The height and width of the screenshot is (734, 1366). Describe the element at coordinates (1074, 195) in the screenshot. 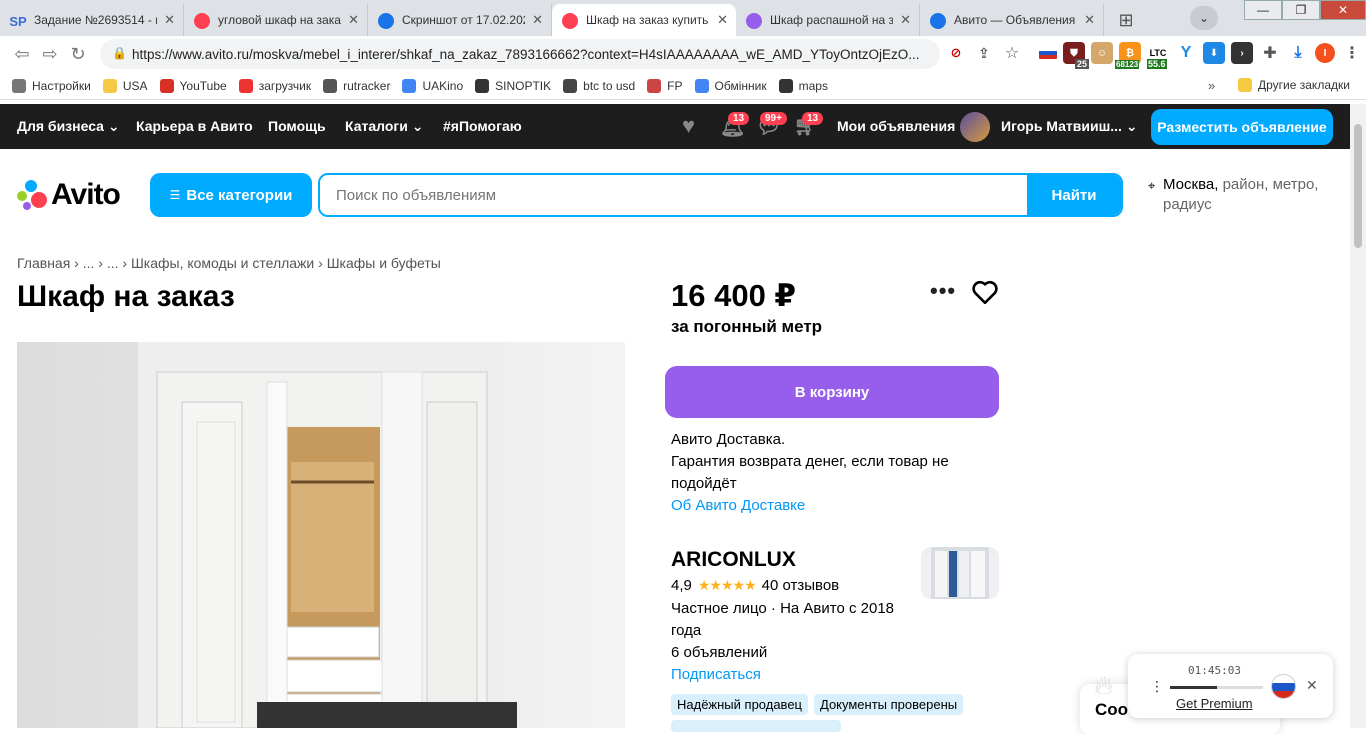

I see `search-button: Найти` at that location.